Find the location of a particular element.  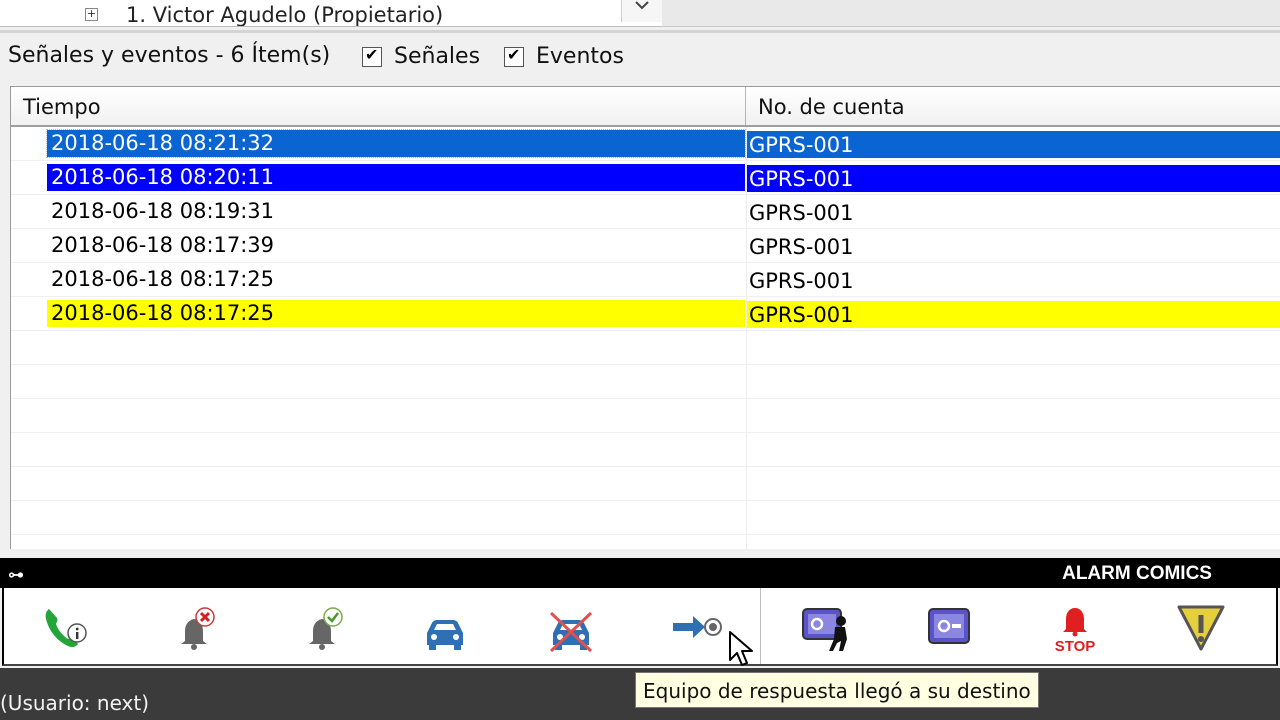

phone-info-icon is located at coordinates (66, 628).